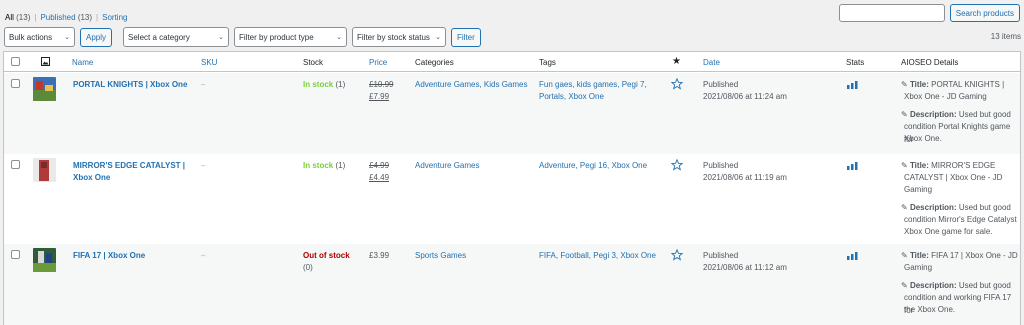 The image size is (1024, 325). Describe the element at coordinates (471, 84) in the screenshot. I see `categories-links: Adventure Games, Kids Games` at that location.